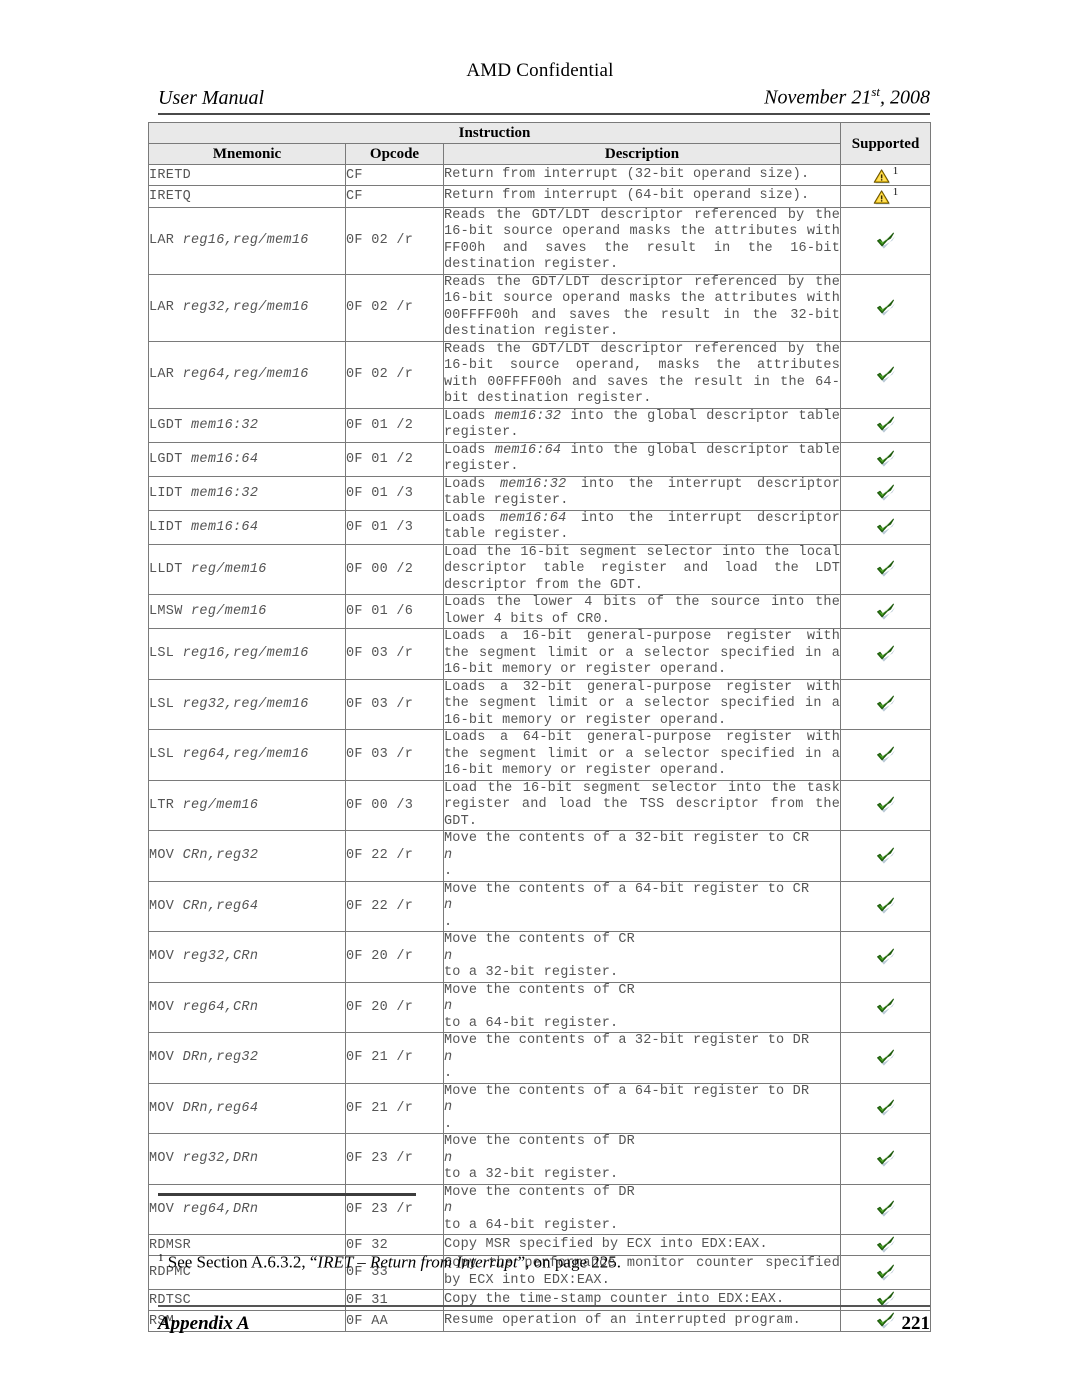 The image size is (1080, 1397). What do you see at coordinates (211, 97) in the screenshot?
I see `header-doc-type: User Manual` at bounding box center [211, 97].